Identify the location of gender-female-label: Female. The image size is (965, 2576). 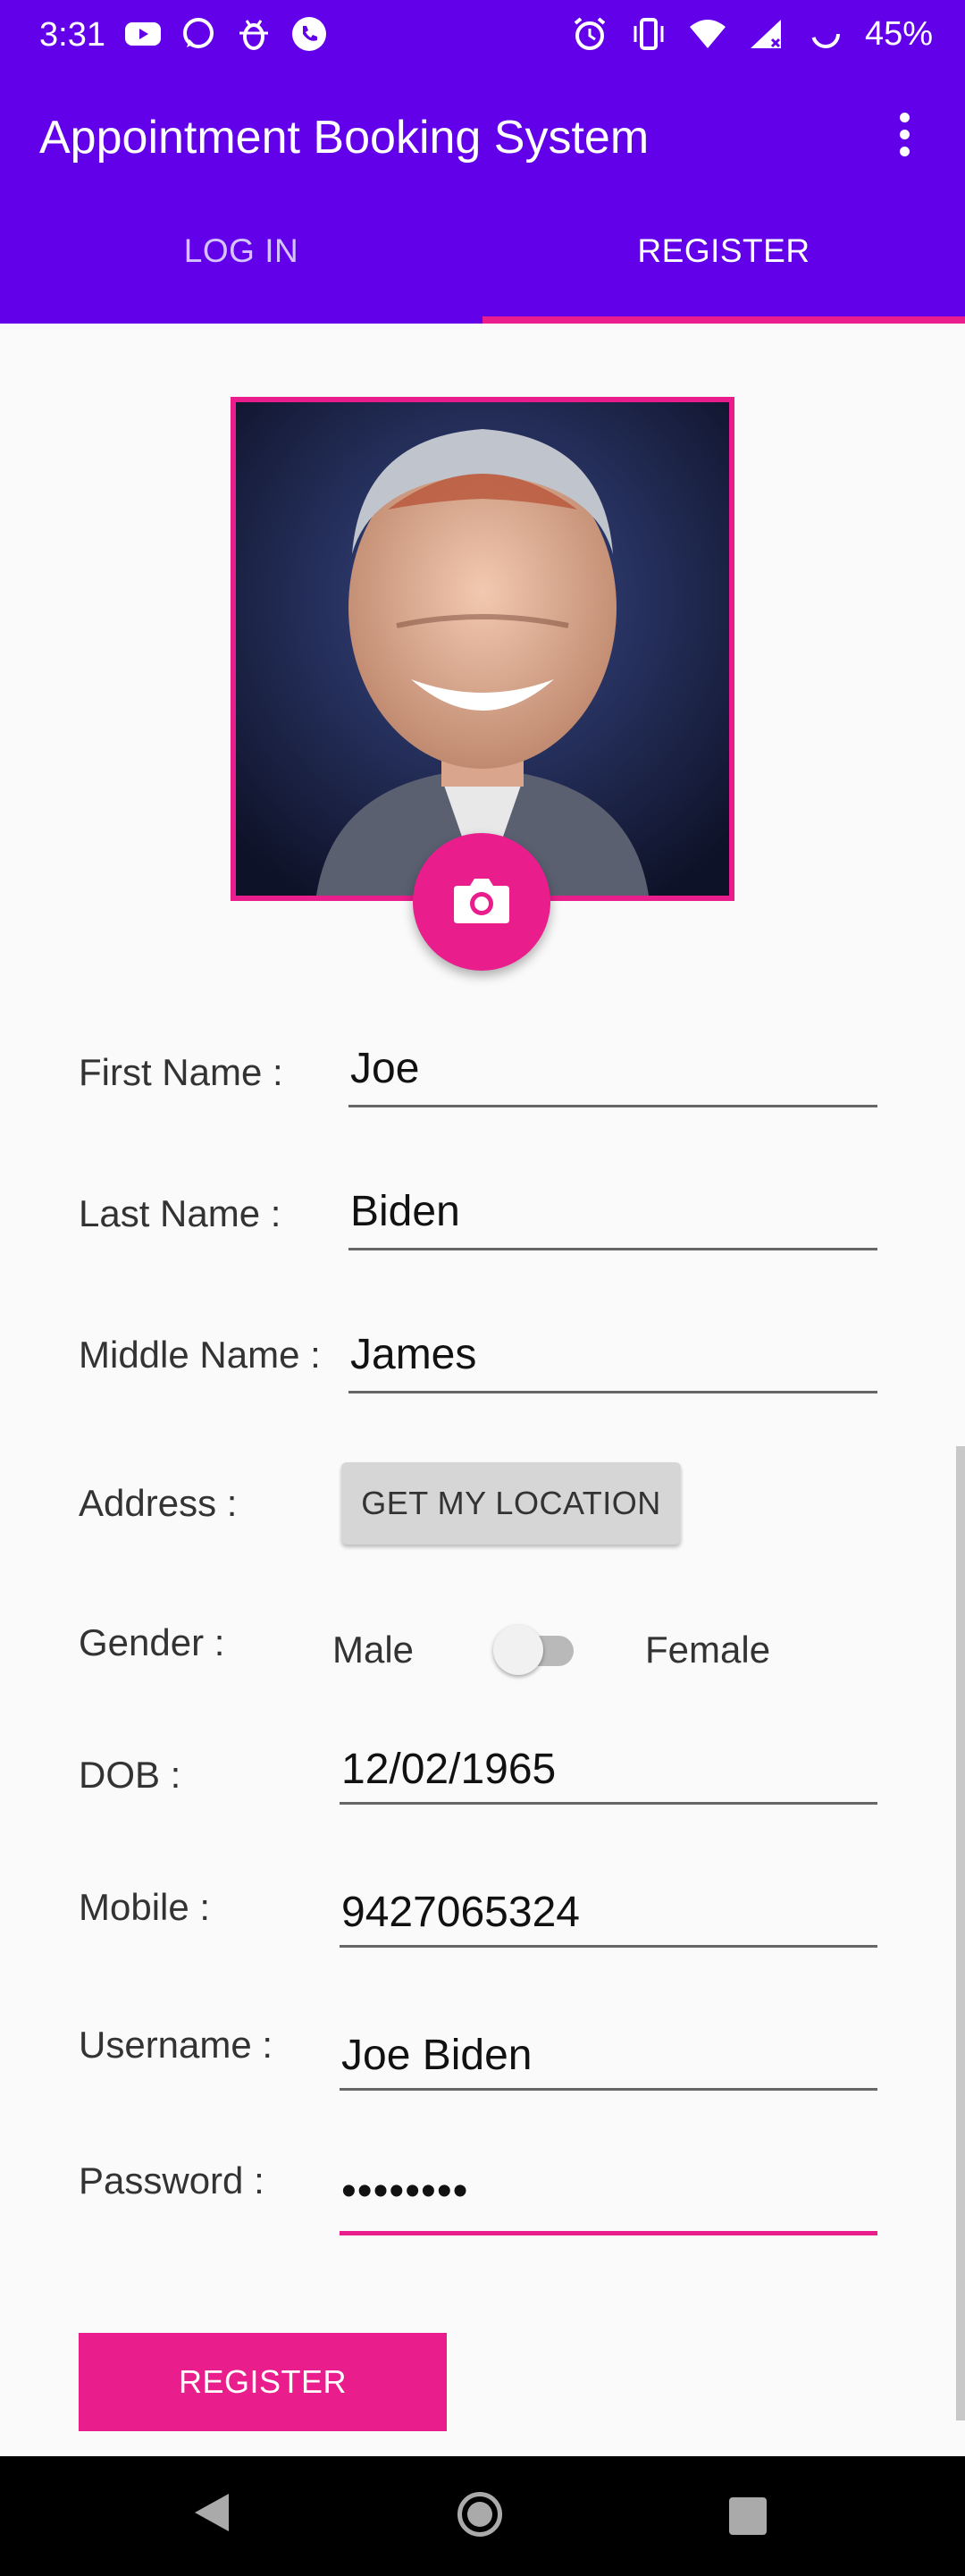
(708, 1650).